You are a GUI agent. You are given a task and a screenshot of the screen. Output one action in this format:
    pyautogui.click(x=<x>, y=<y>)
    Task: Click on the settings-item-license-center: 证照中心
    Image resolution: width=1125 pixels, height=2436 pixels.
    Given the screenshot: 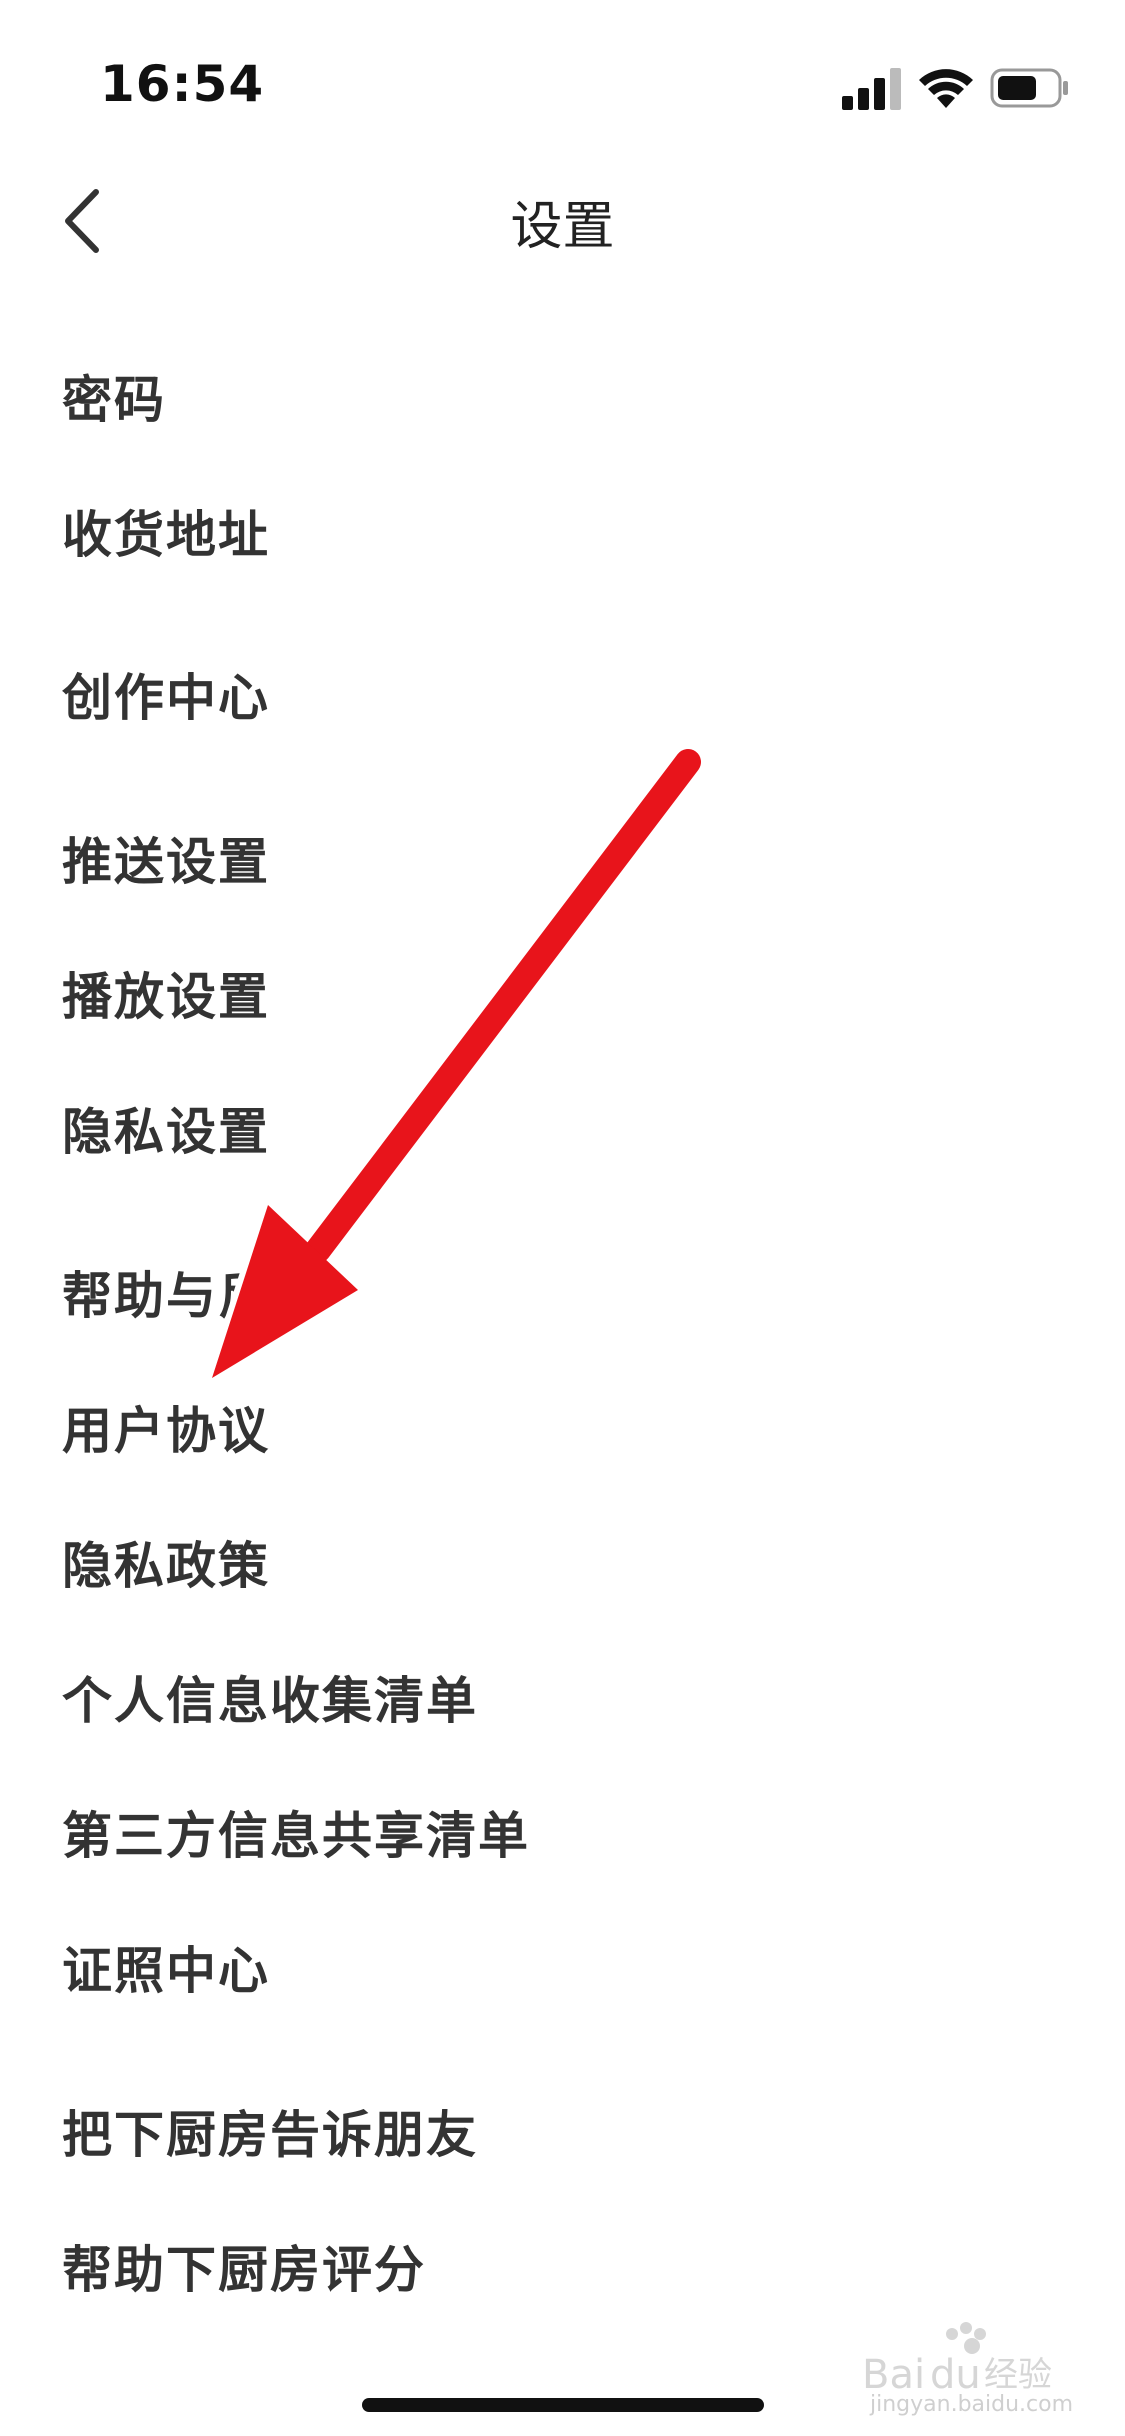 What is the action you would take?
    pyautogui.click(x=562, y=1961)
    